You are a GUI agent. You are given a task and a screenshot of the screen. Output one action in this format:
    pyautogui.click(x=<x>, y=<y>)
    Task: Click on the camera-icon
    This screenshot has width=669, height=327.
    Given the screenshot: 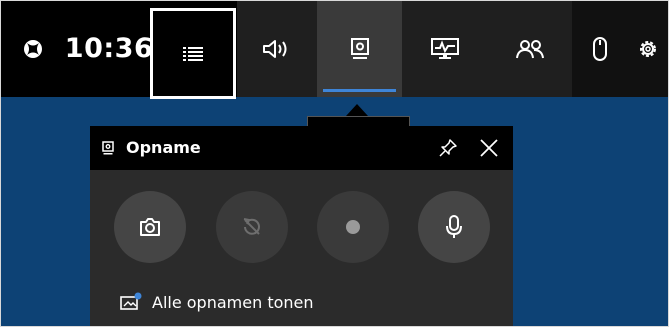 What is the action you would take?
    pyautogui.click(x=150, y=227)
    